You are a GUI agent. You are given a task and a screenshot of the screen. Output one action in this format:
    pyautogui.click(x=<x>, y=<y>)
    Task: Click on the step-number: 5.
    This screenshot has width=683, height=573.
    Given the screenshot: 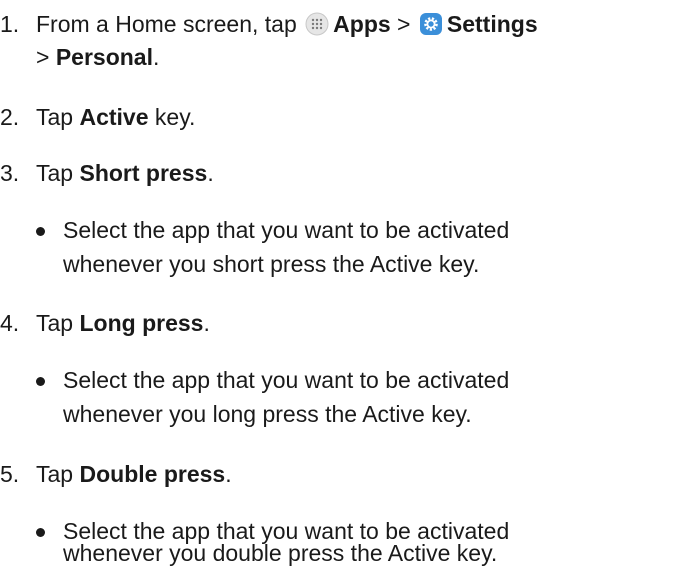 What is the action you would take?
    pyautogui.click(x=10, y=474)
    